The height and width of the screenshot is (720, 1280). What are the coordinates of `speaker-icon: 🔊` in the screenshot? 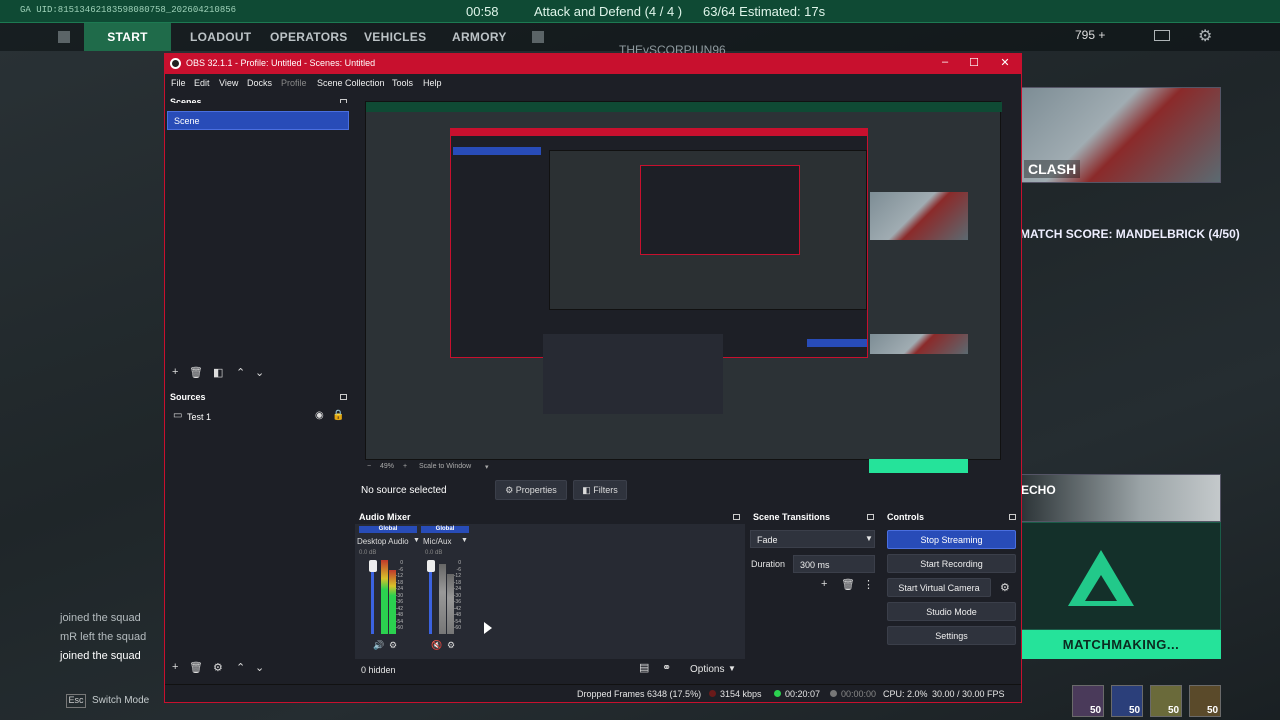 It's located at (378, 645).